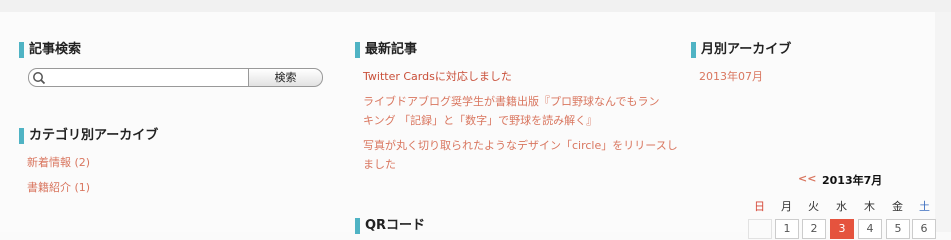 This screenshot has height=240, width=951. Describe the element at coordinates (88, 136) in the screenshot. I see `category-heading: カテゴリ別アーカイブ` at that location.